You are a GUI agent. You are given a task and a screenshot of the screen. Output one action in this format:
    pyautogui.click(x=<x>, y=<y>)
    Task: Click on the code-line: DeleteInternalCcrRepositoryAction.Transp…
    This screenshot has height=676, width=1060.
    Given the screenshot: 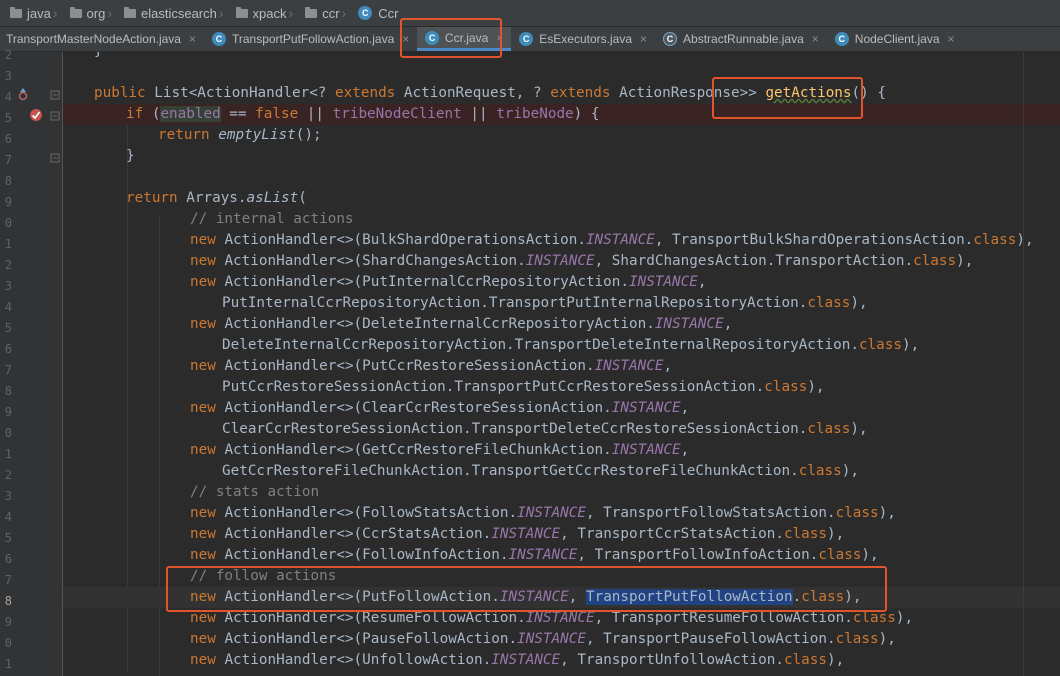 What is the action you would take?
    pyautogui.click(x=571, y=345)
    